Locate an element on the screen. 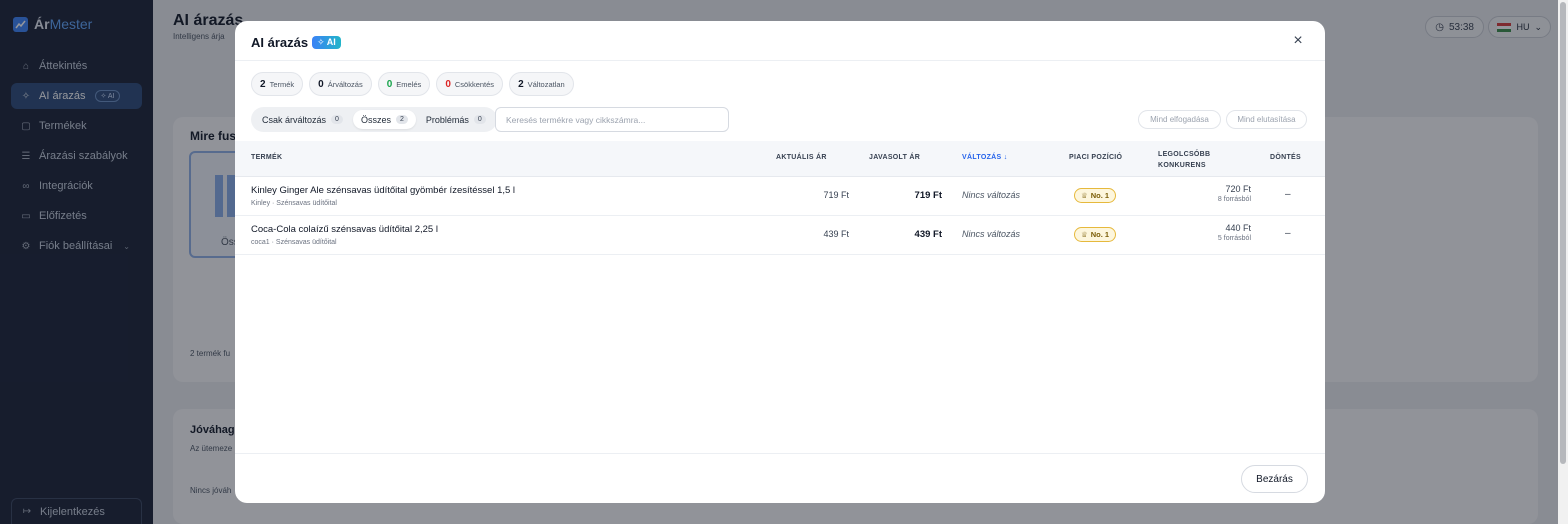  modal-header: AI árazás ✧ AI × is located at coordinates (780, 41).